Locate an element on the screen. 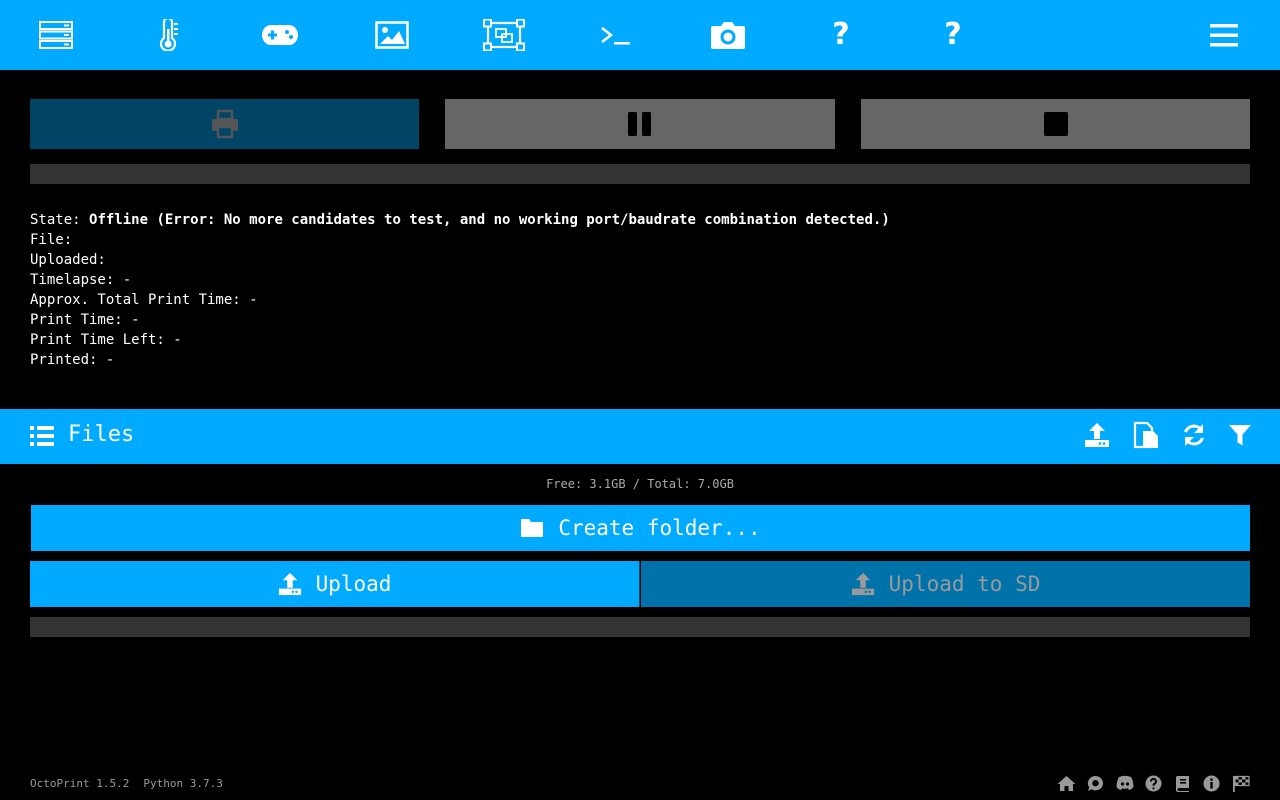 The height and width of the screenshot is (800, 1280). refresh-icon is located at coordinates (1194, 435).